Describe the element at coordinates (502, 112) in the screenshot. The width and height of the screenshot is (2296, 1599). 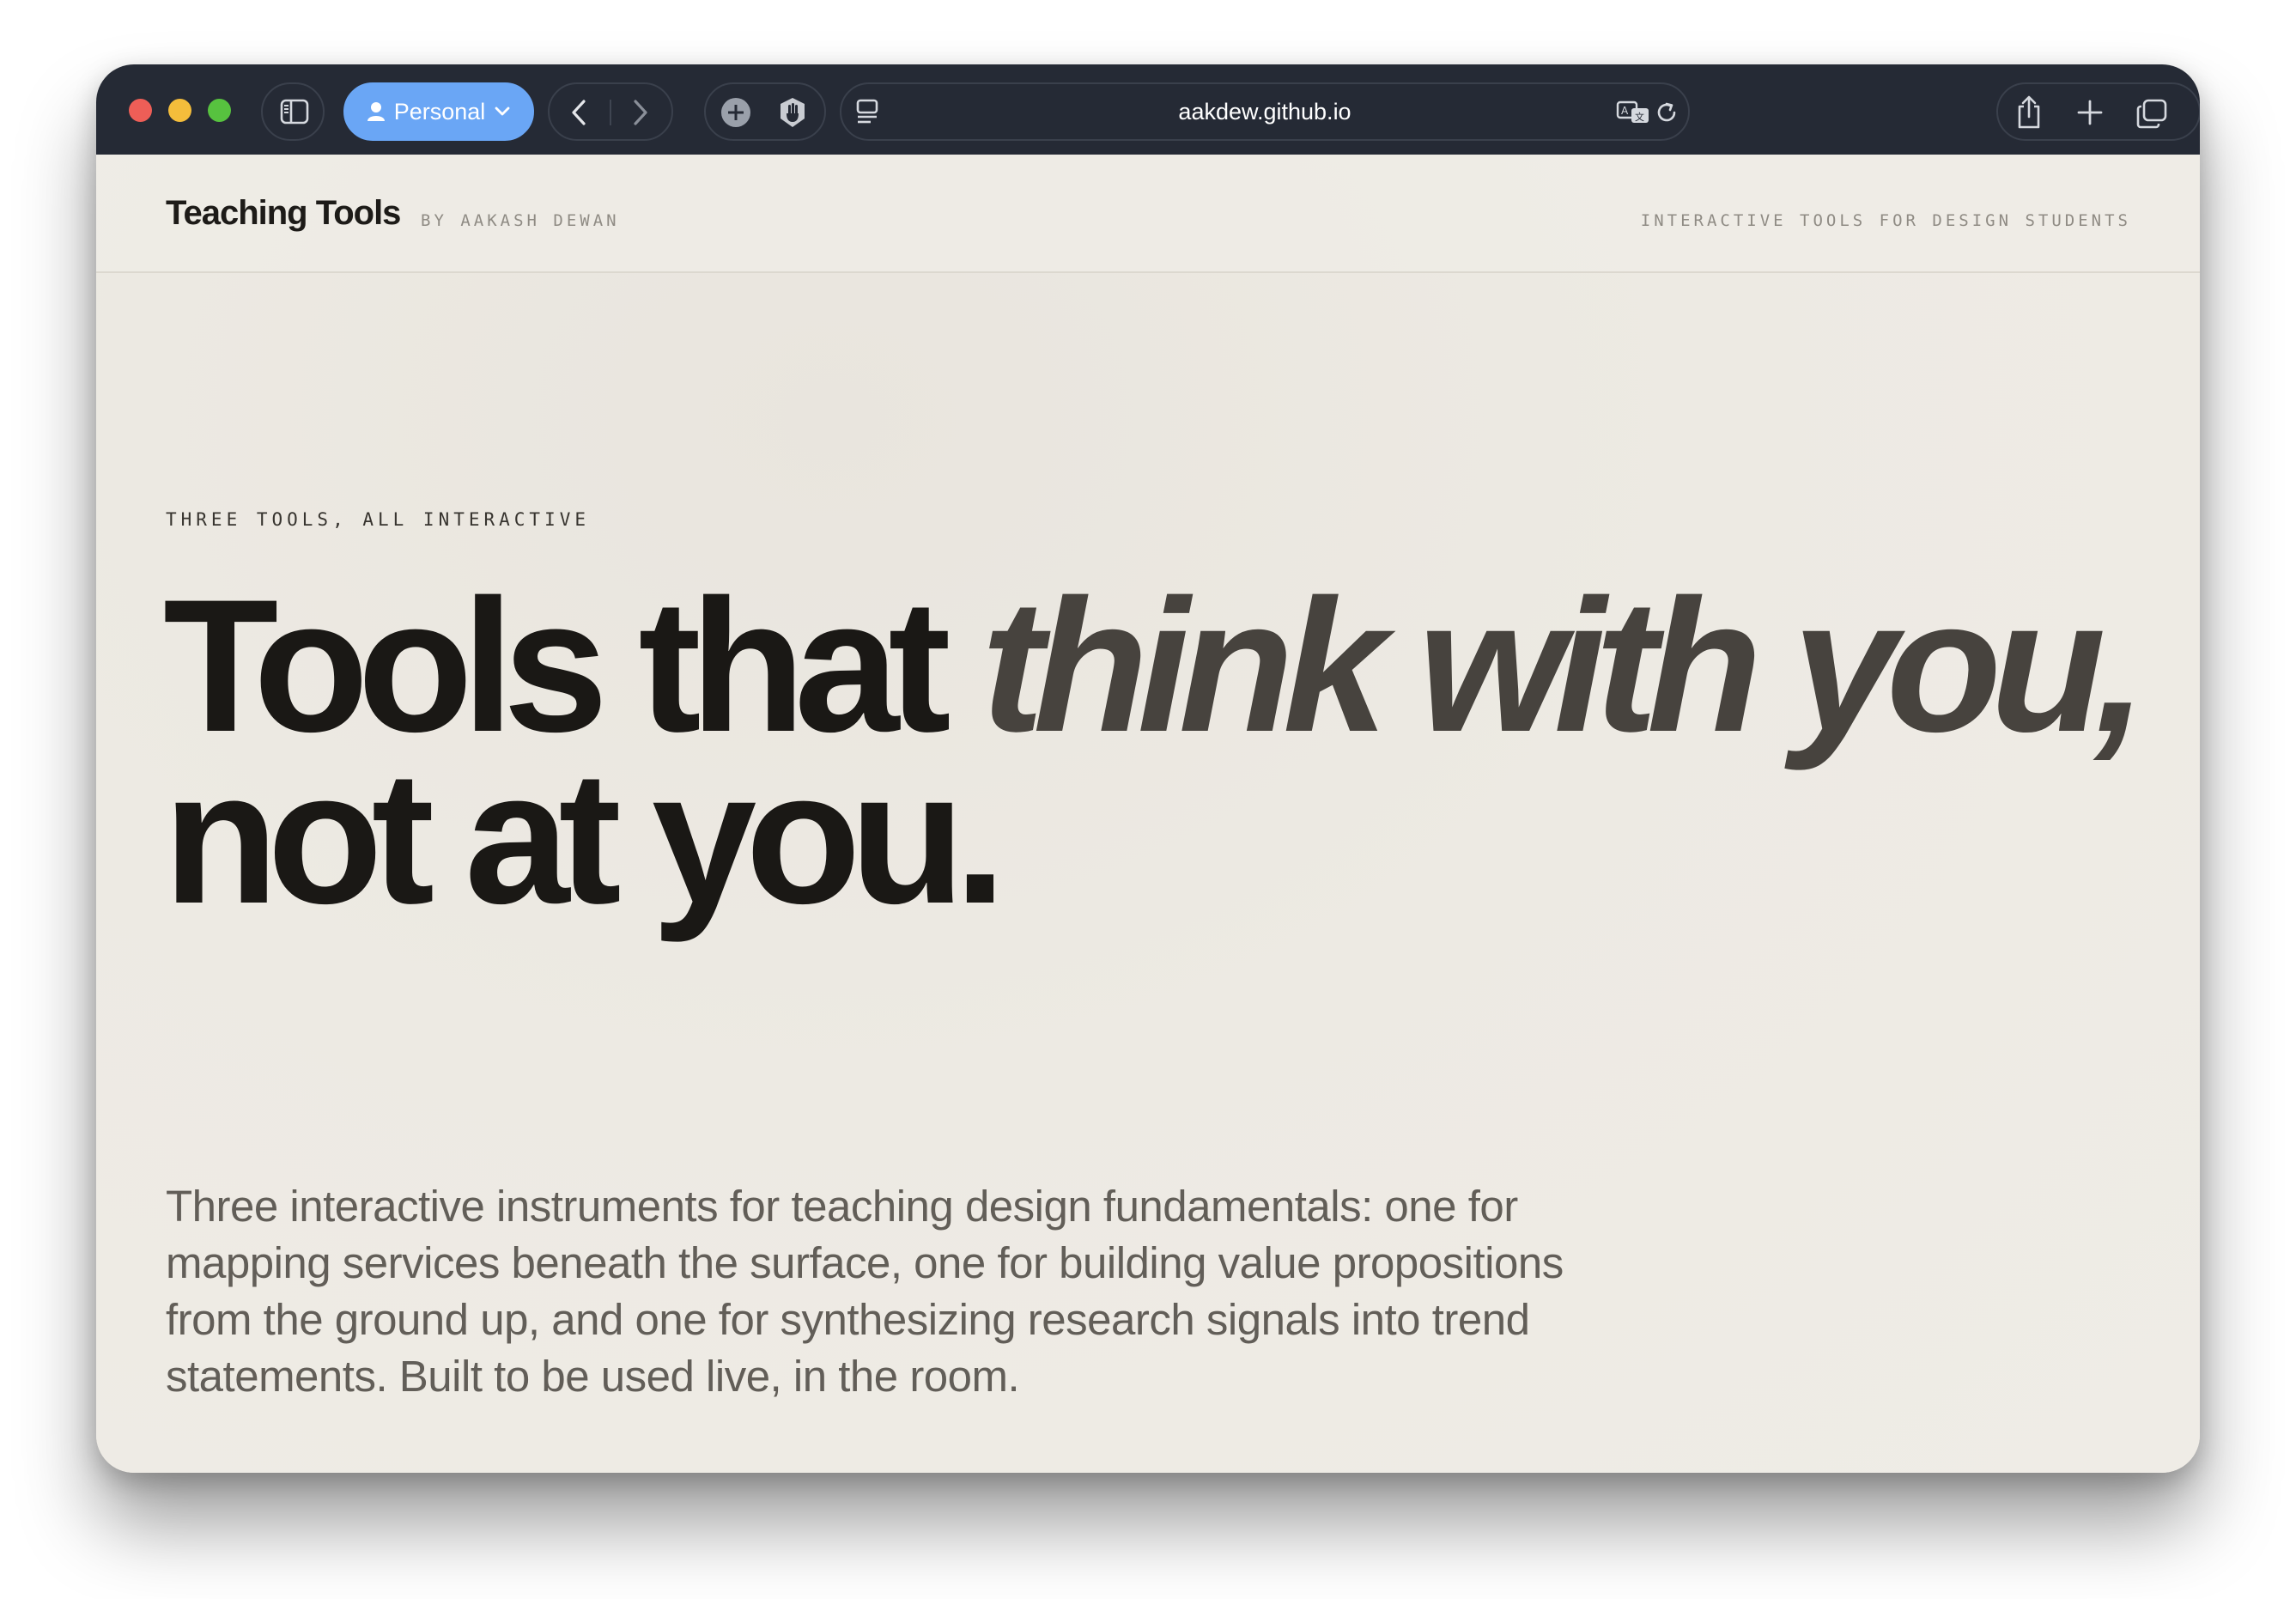
I see `chevron-down-icon` at that location.